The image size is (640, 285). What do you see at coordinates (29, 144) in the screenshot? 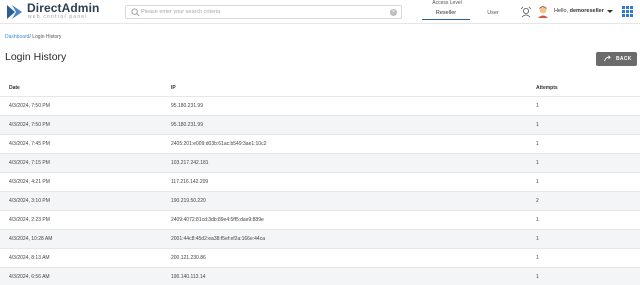
I see `cell-date: 4/3/2024, 7:45 PM` at bounding box center [29, 144].